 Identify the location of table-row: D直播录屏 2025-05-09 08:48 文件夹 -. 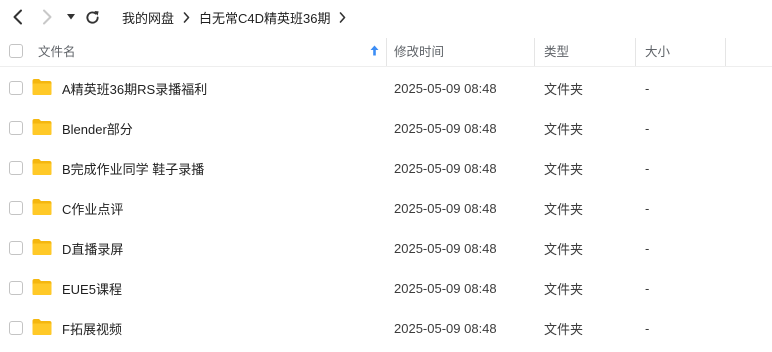
(386, 248).